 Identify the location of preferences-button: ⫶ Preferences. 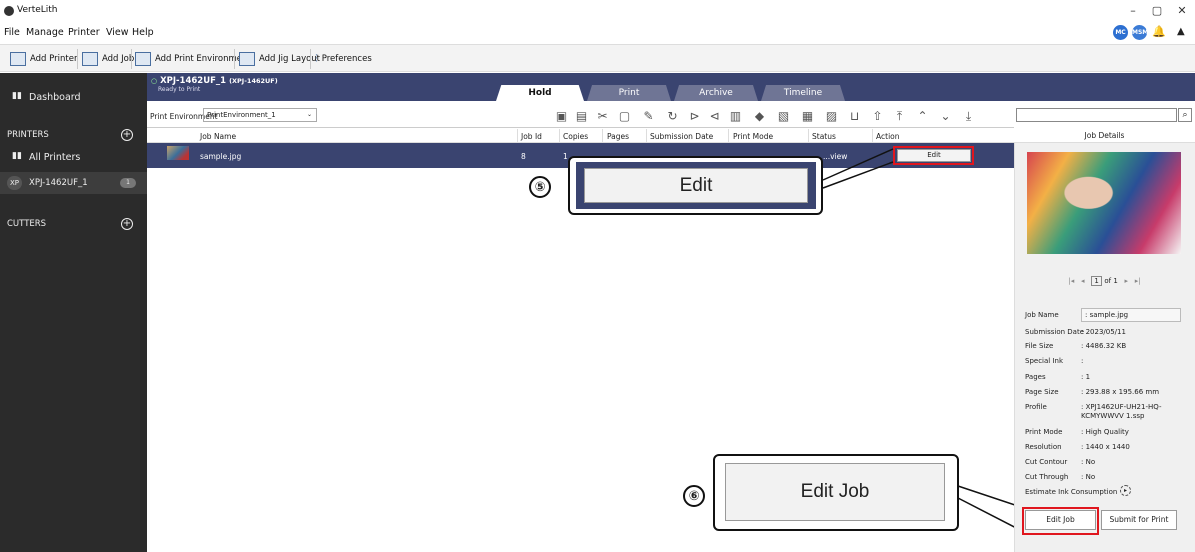
(343, 59).